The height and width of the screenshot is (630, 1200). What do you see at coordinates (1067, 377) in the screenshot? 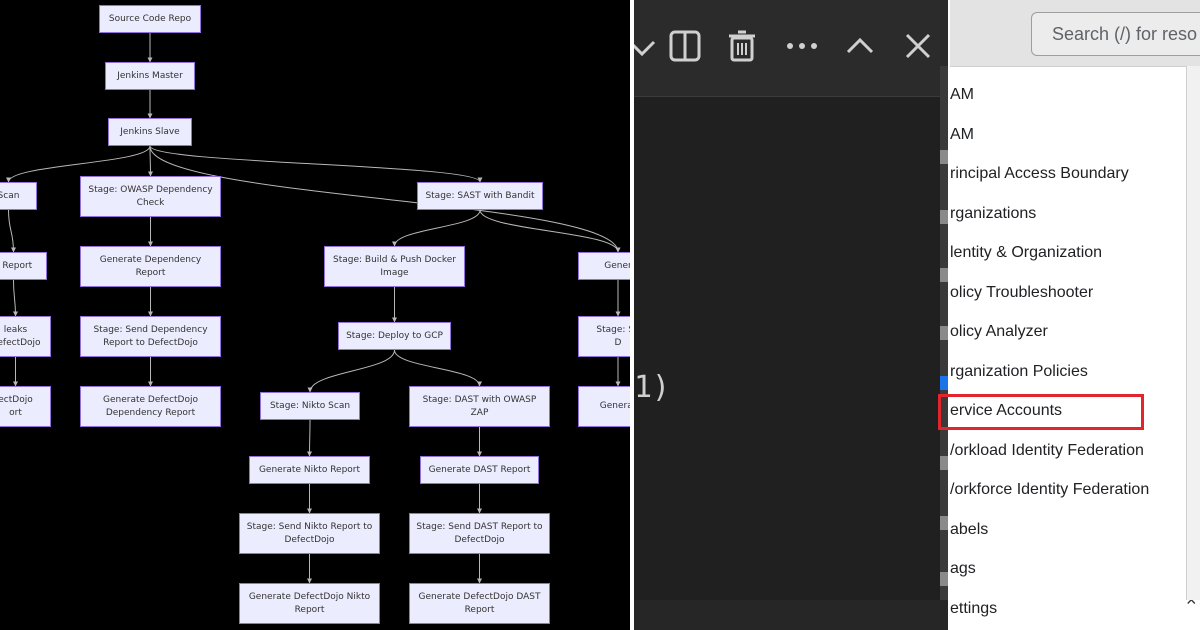
I see `menu-item: rganization Policies` at bounding box center [1067, 377].